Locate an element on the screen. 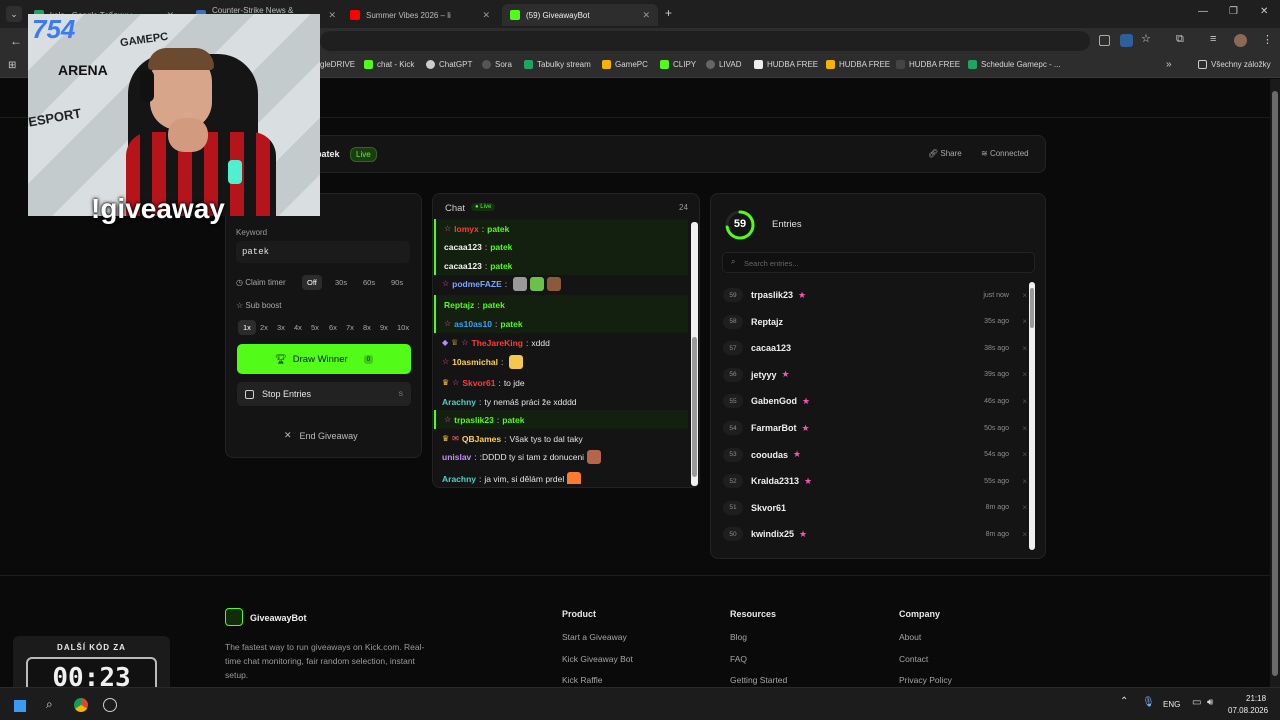 The height and width of the screenshot is (720, 1280). tab-giveawaybot: (59) GiveawayBot ✕ is located at coordinates (580, 15).